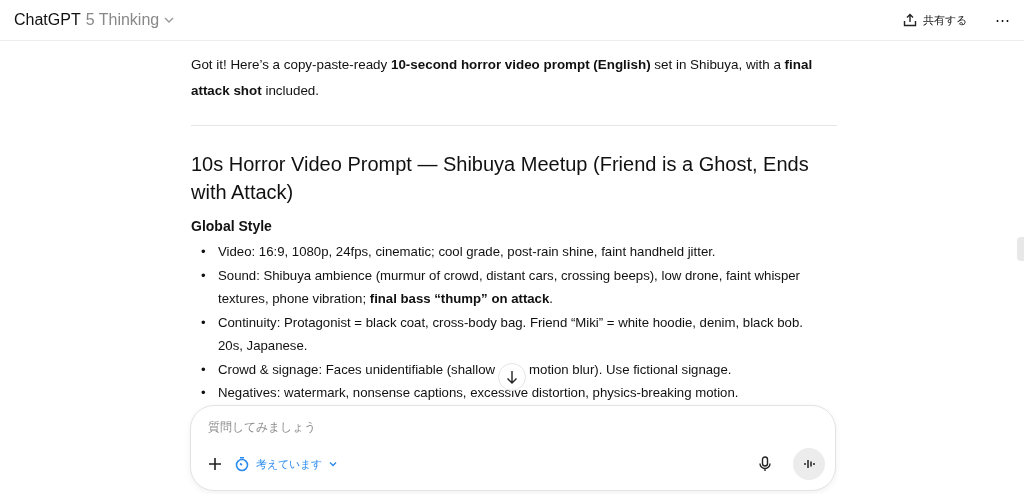  I want to click on app-name: ChatGPT, so click(47, 20).